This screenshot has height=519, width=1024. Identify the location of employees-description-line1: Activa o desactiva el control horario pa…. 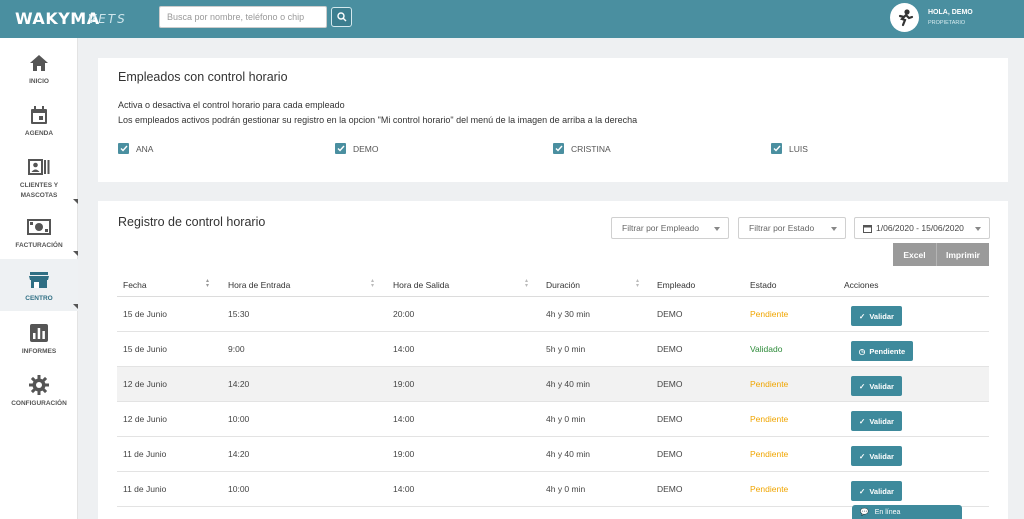
(231, 105).